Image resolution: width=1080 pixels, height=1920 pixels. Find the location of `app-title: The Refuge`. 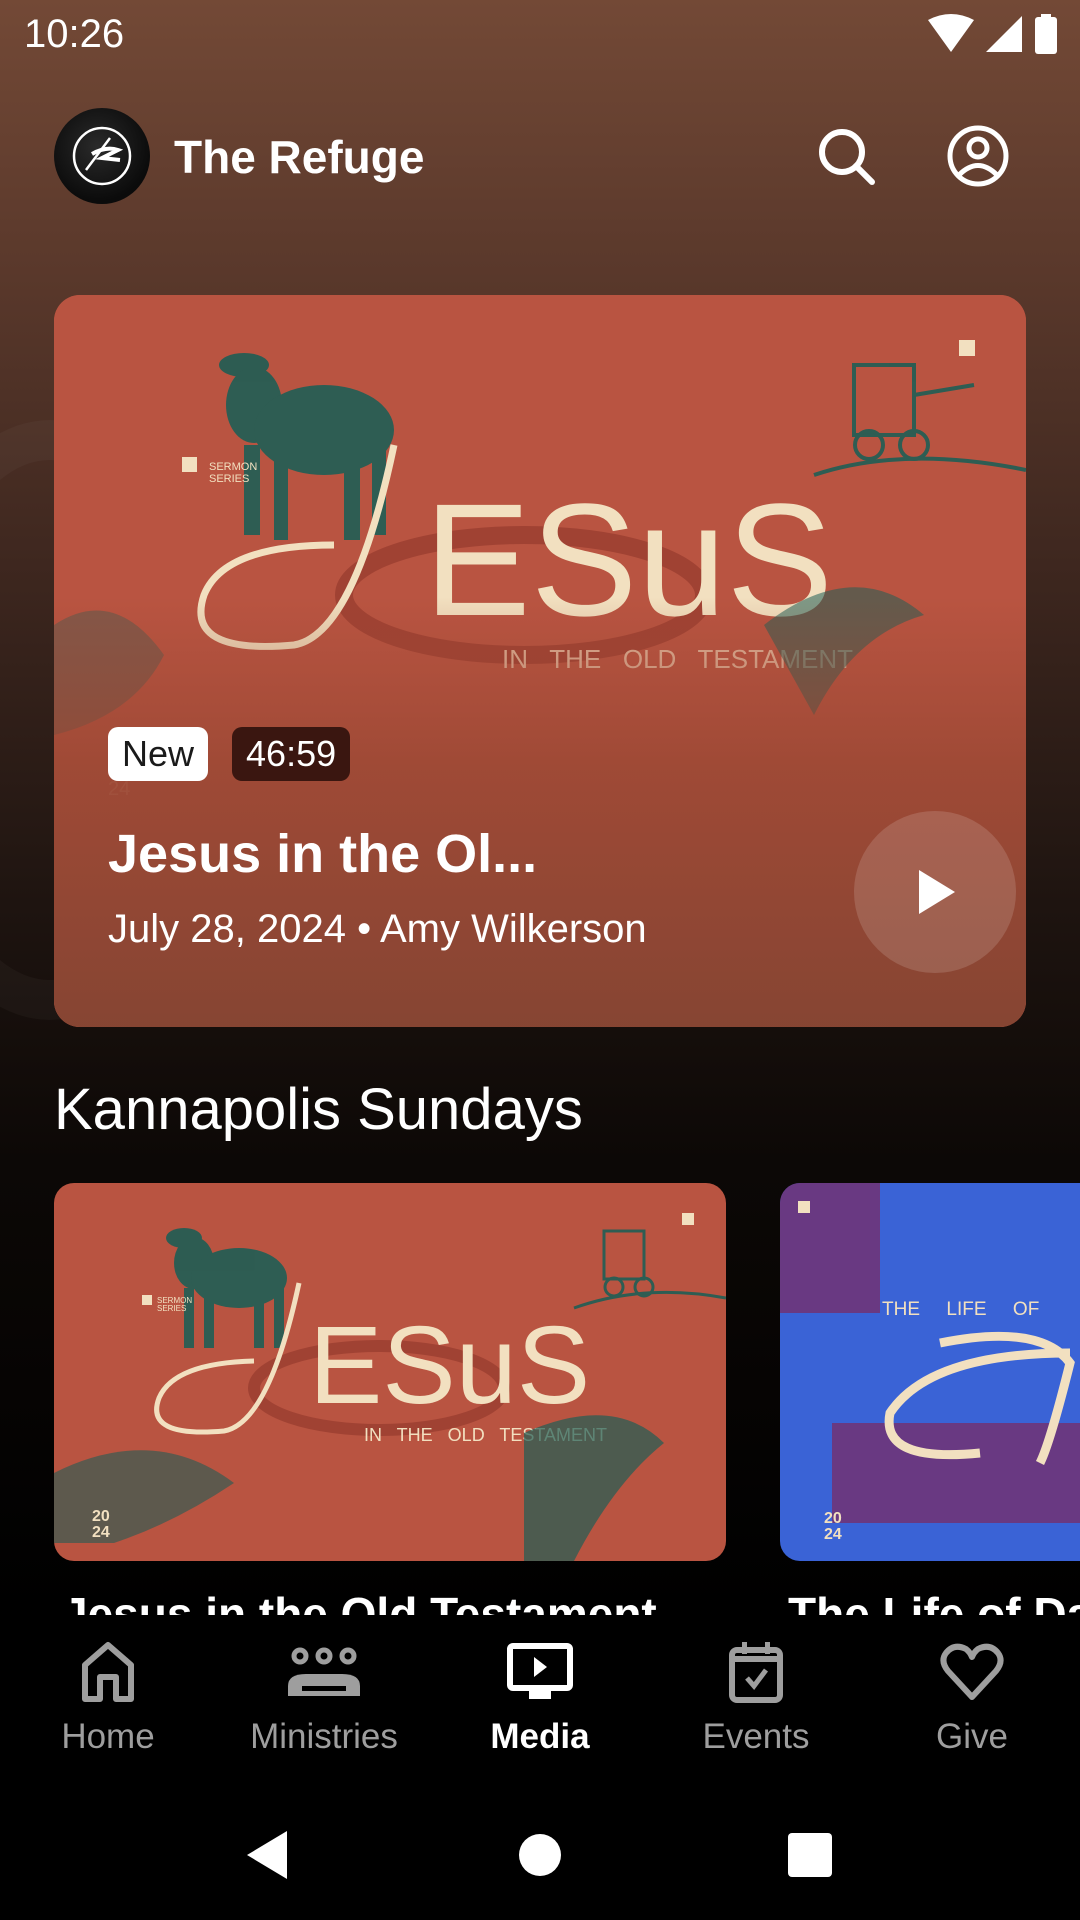

app-title: The Refuge is located at coordinates (299, 157).